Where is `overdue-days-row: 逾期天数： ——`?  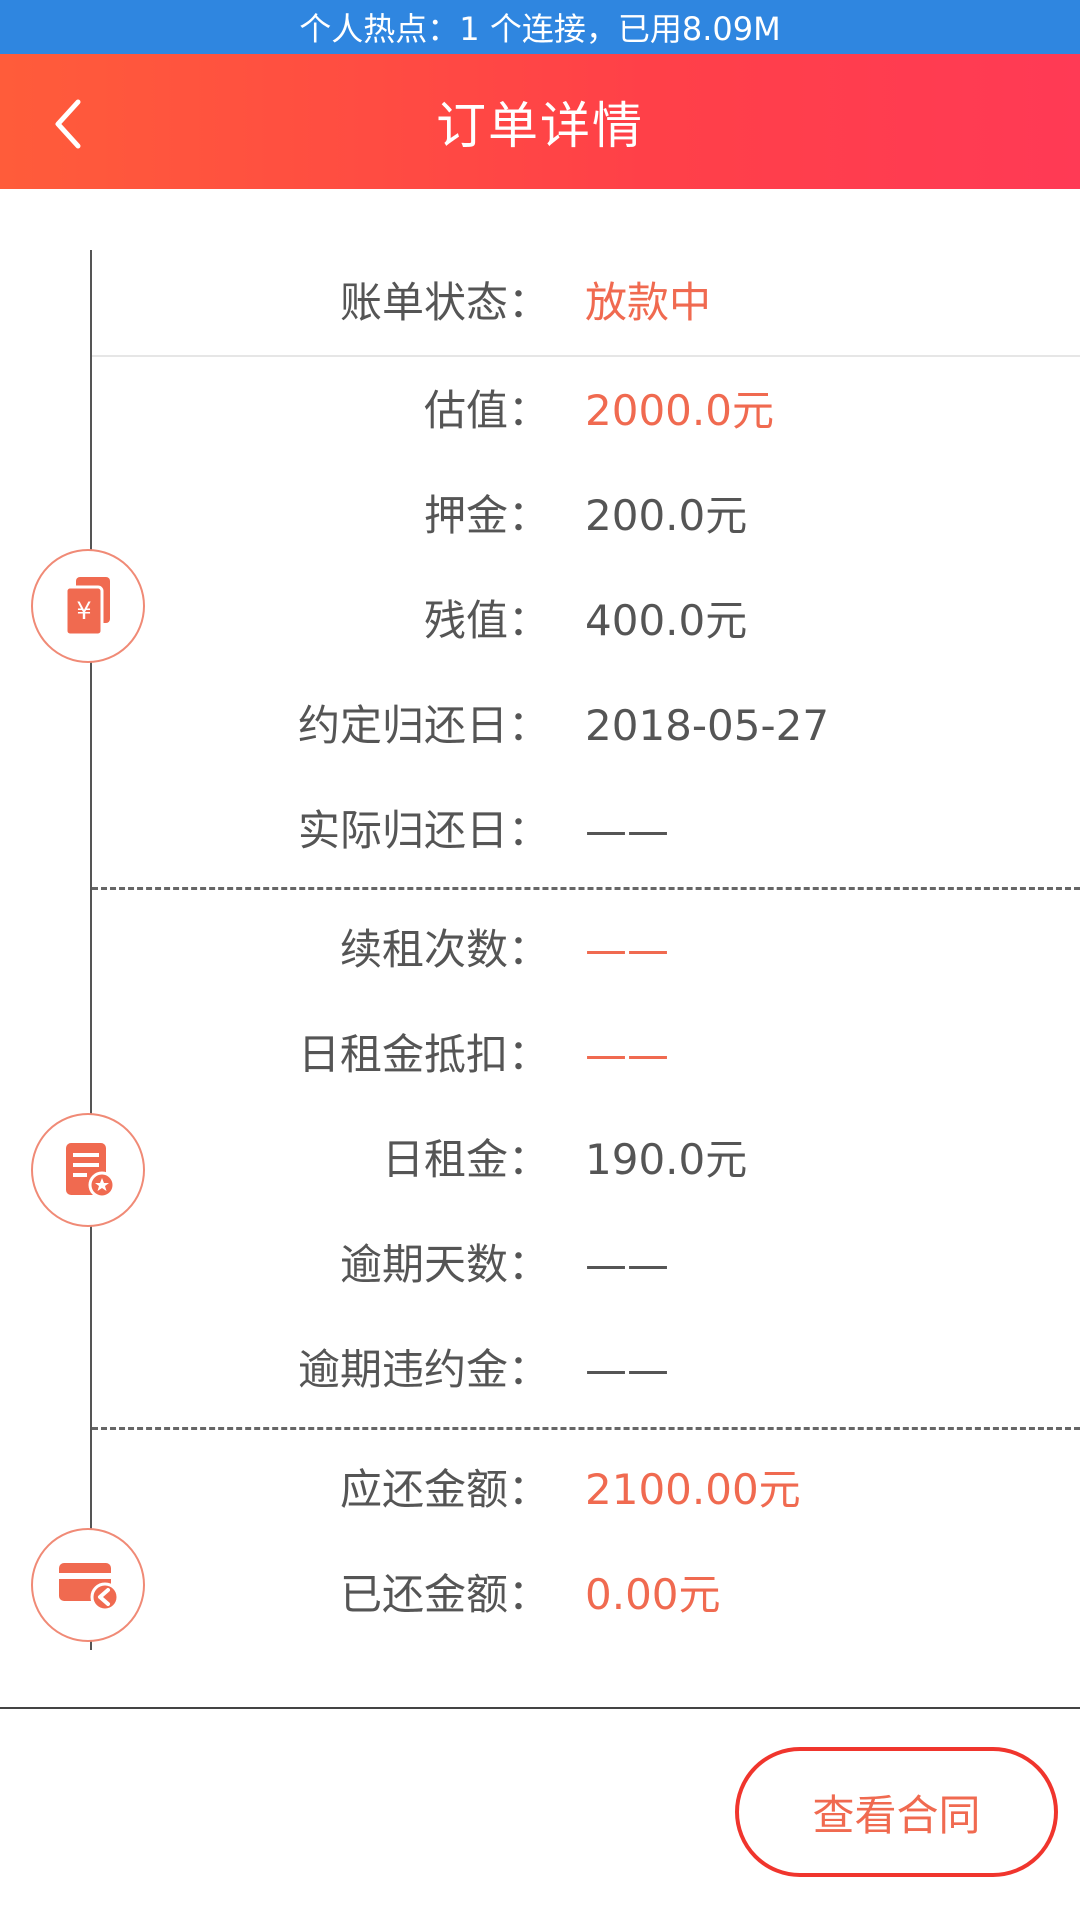 overdue-days-row: 逾期天数： —— is located at coordinates (540, 1265).